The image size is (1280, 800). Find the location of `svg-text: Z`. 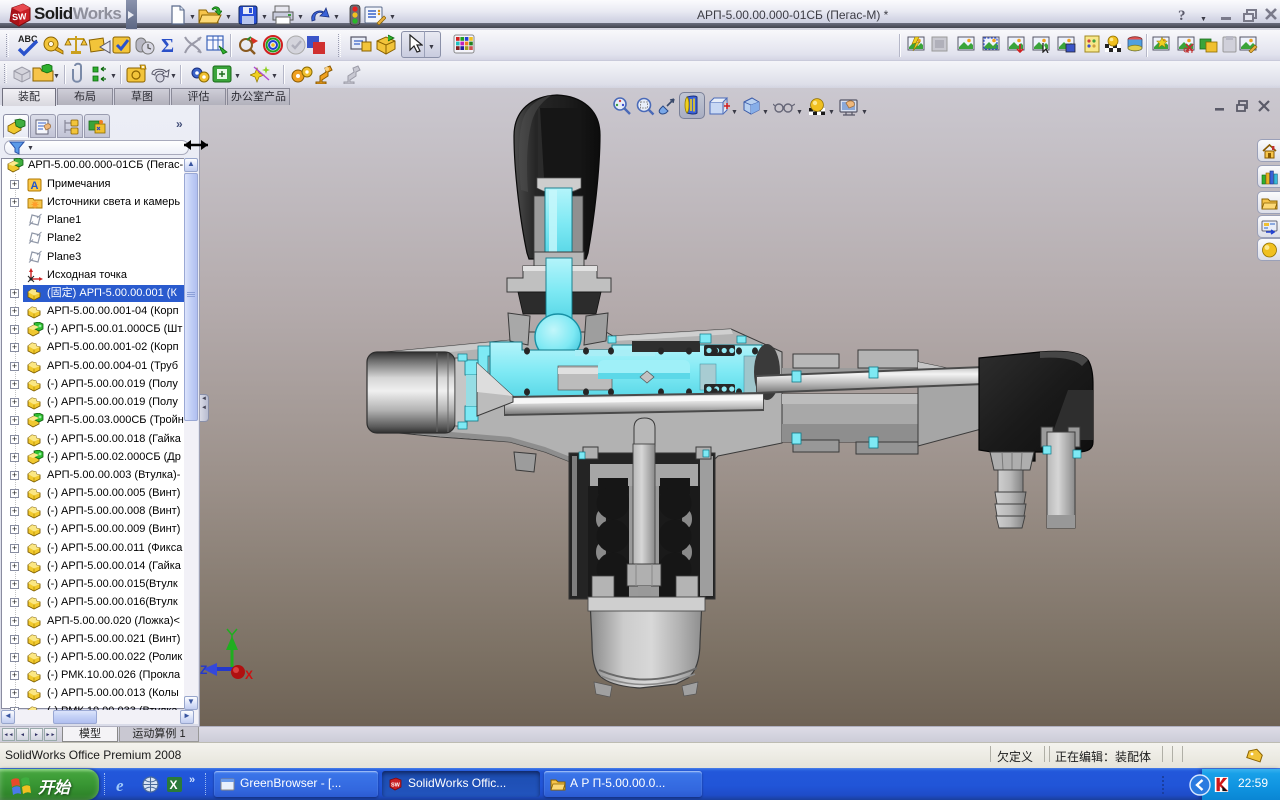

svg-text: Z is located at coordinates (203, 670).